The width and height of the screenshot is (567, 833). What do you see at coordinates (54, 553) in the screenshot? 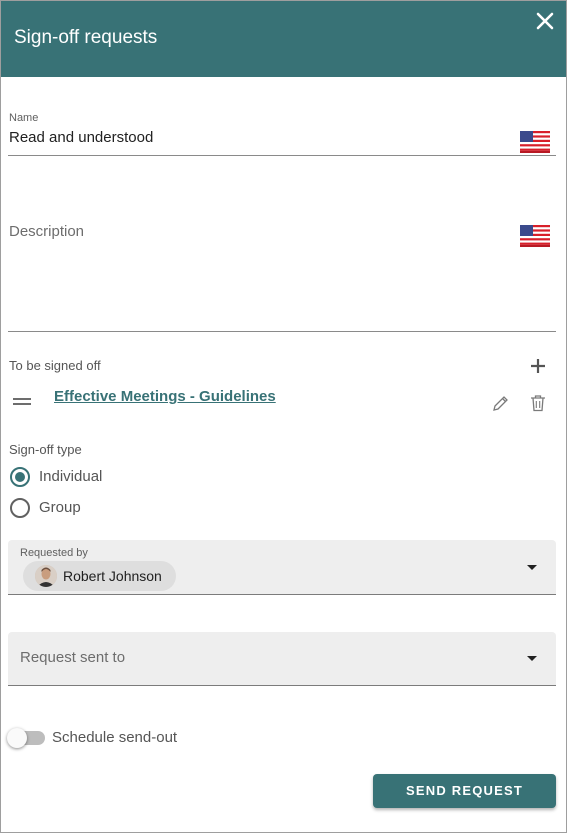
I see `requested-by-label: Requested by` at bounding box center [54, 553].